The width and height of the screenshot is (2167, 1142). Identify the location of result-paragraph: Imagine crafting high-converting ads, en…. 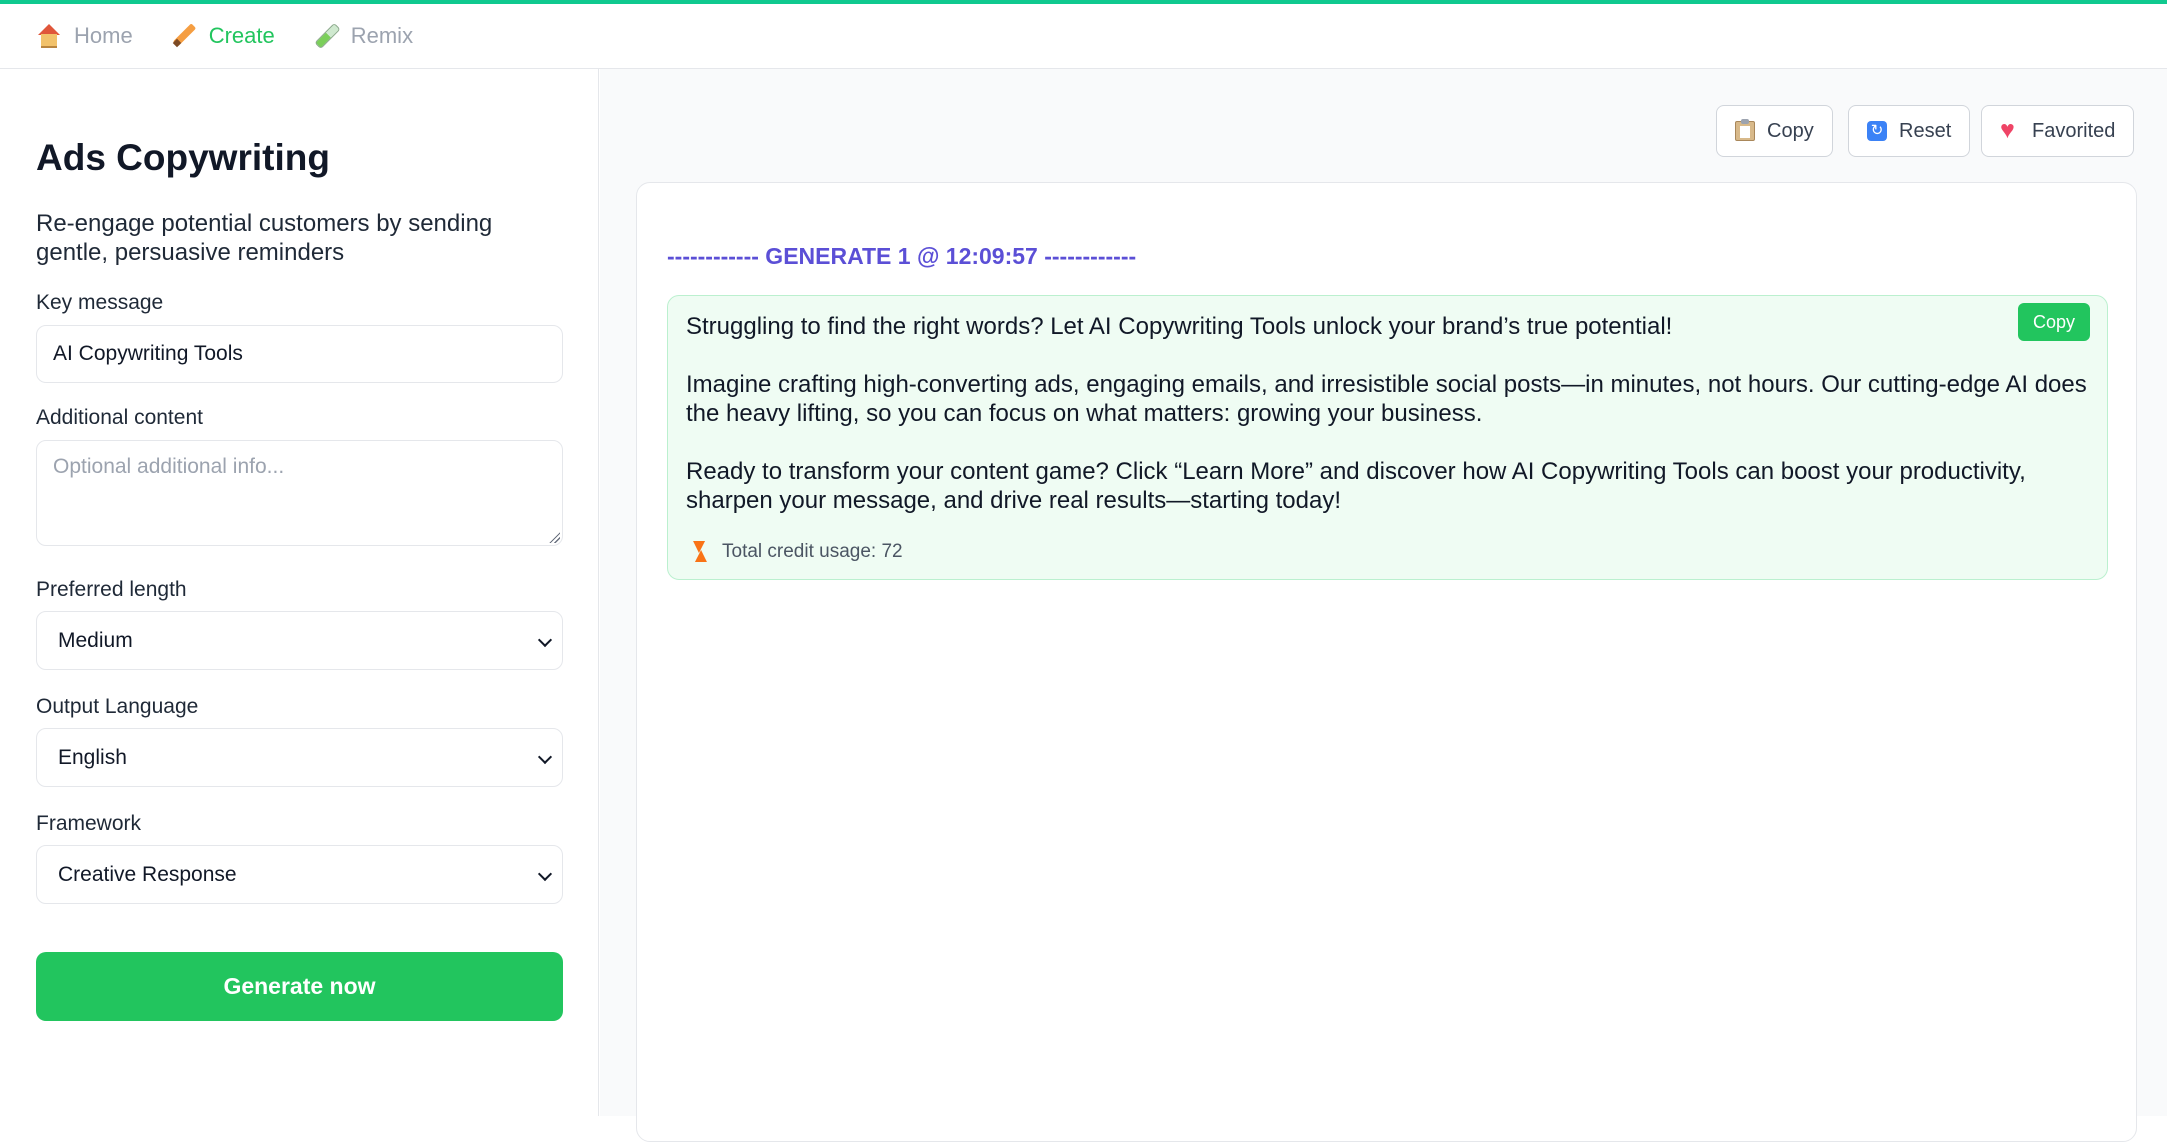
(1386, 399).